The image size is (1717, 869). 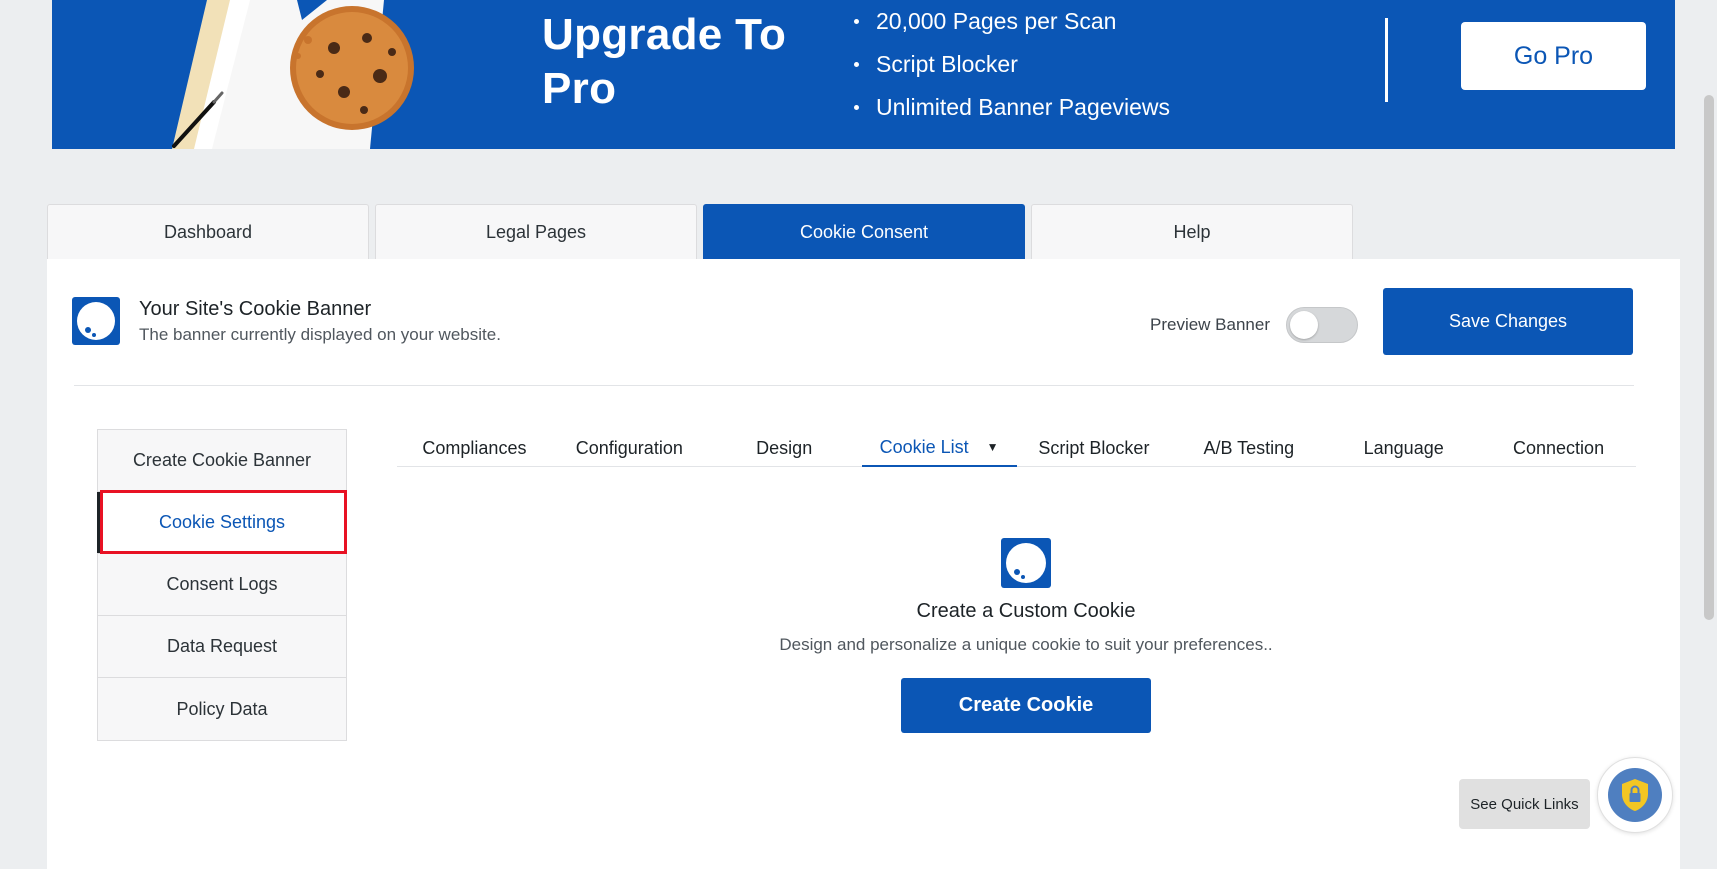 I want to click on subtab-ab-testing: A/B Testing, so click(x=1248, y=448).